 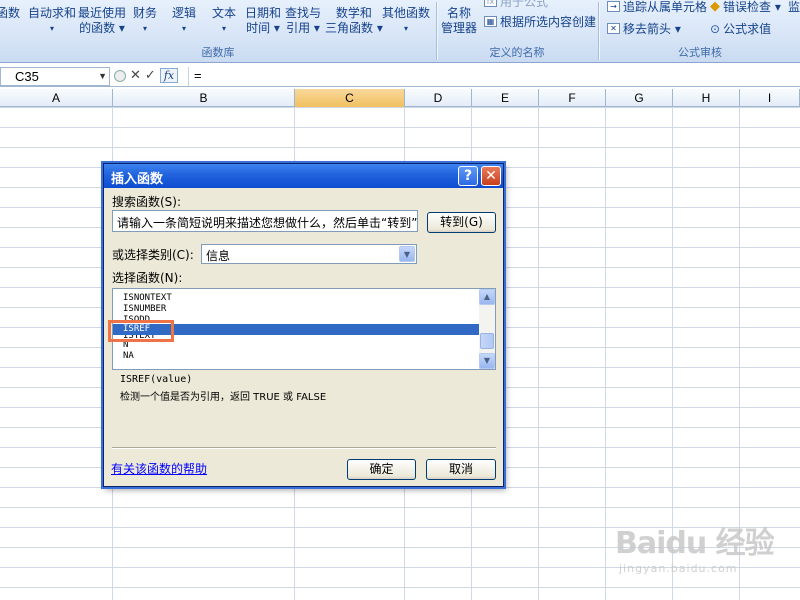 I want to click on go-button: 转到(G), so click(x=461, y=222).